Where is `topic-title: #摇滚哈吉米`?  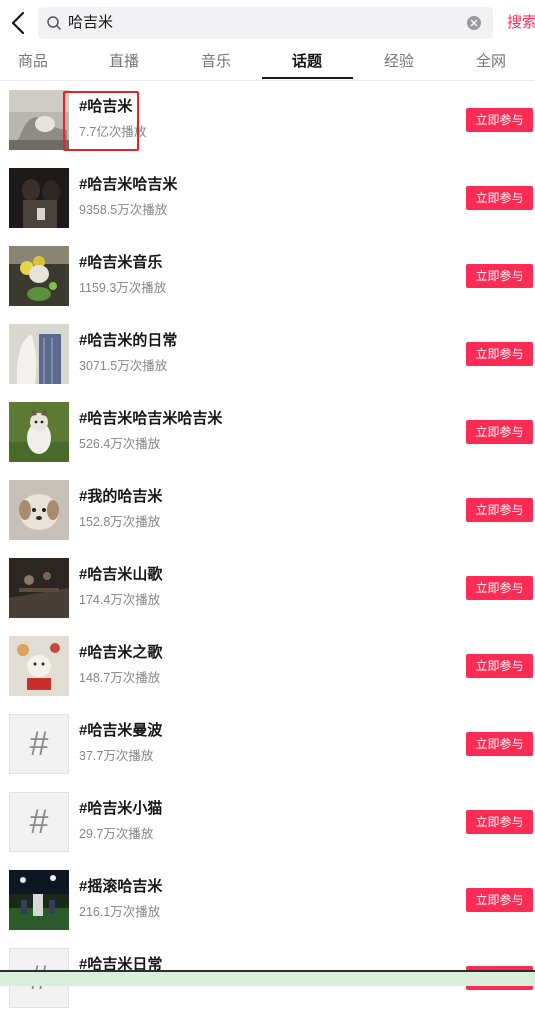 topic-title: #摇滚哈吉米 is located at coordinates (121, 886).